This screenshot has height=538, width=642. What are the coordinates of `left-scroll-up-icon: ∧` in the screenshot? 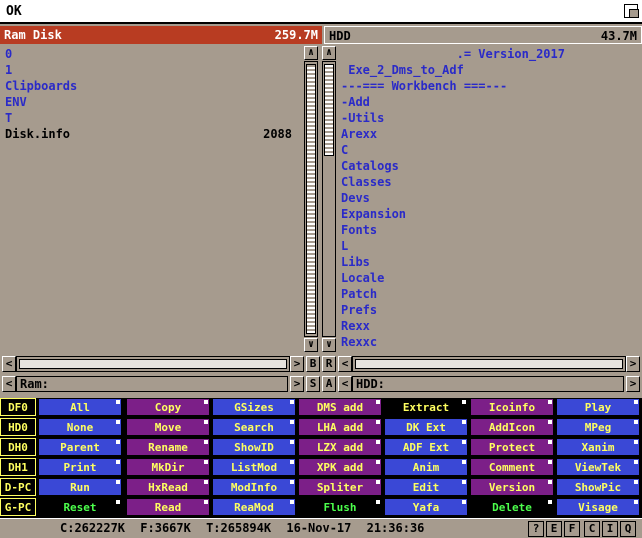 It's located at (311, 53).